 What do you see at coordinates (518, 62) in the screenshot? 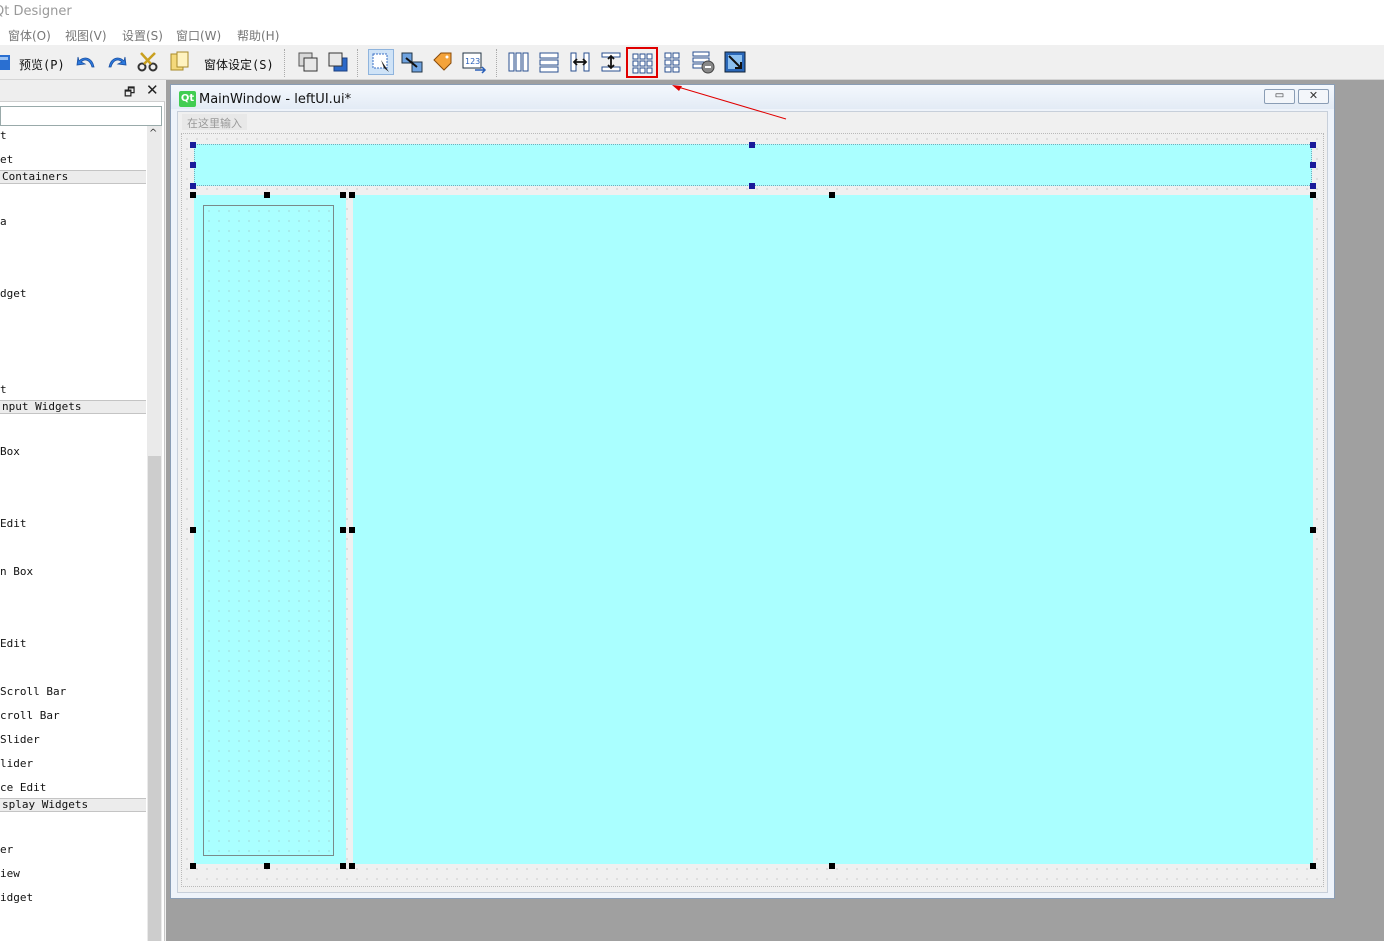
I see `layout-horizontal-icon` at bounding box center [518, 62].